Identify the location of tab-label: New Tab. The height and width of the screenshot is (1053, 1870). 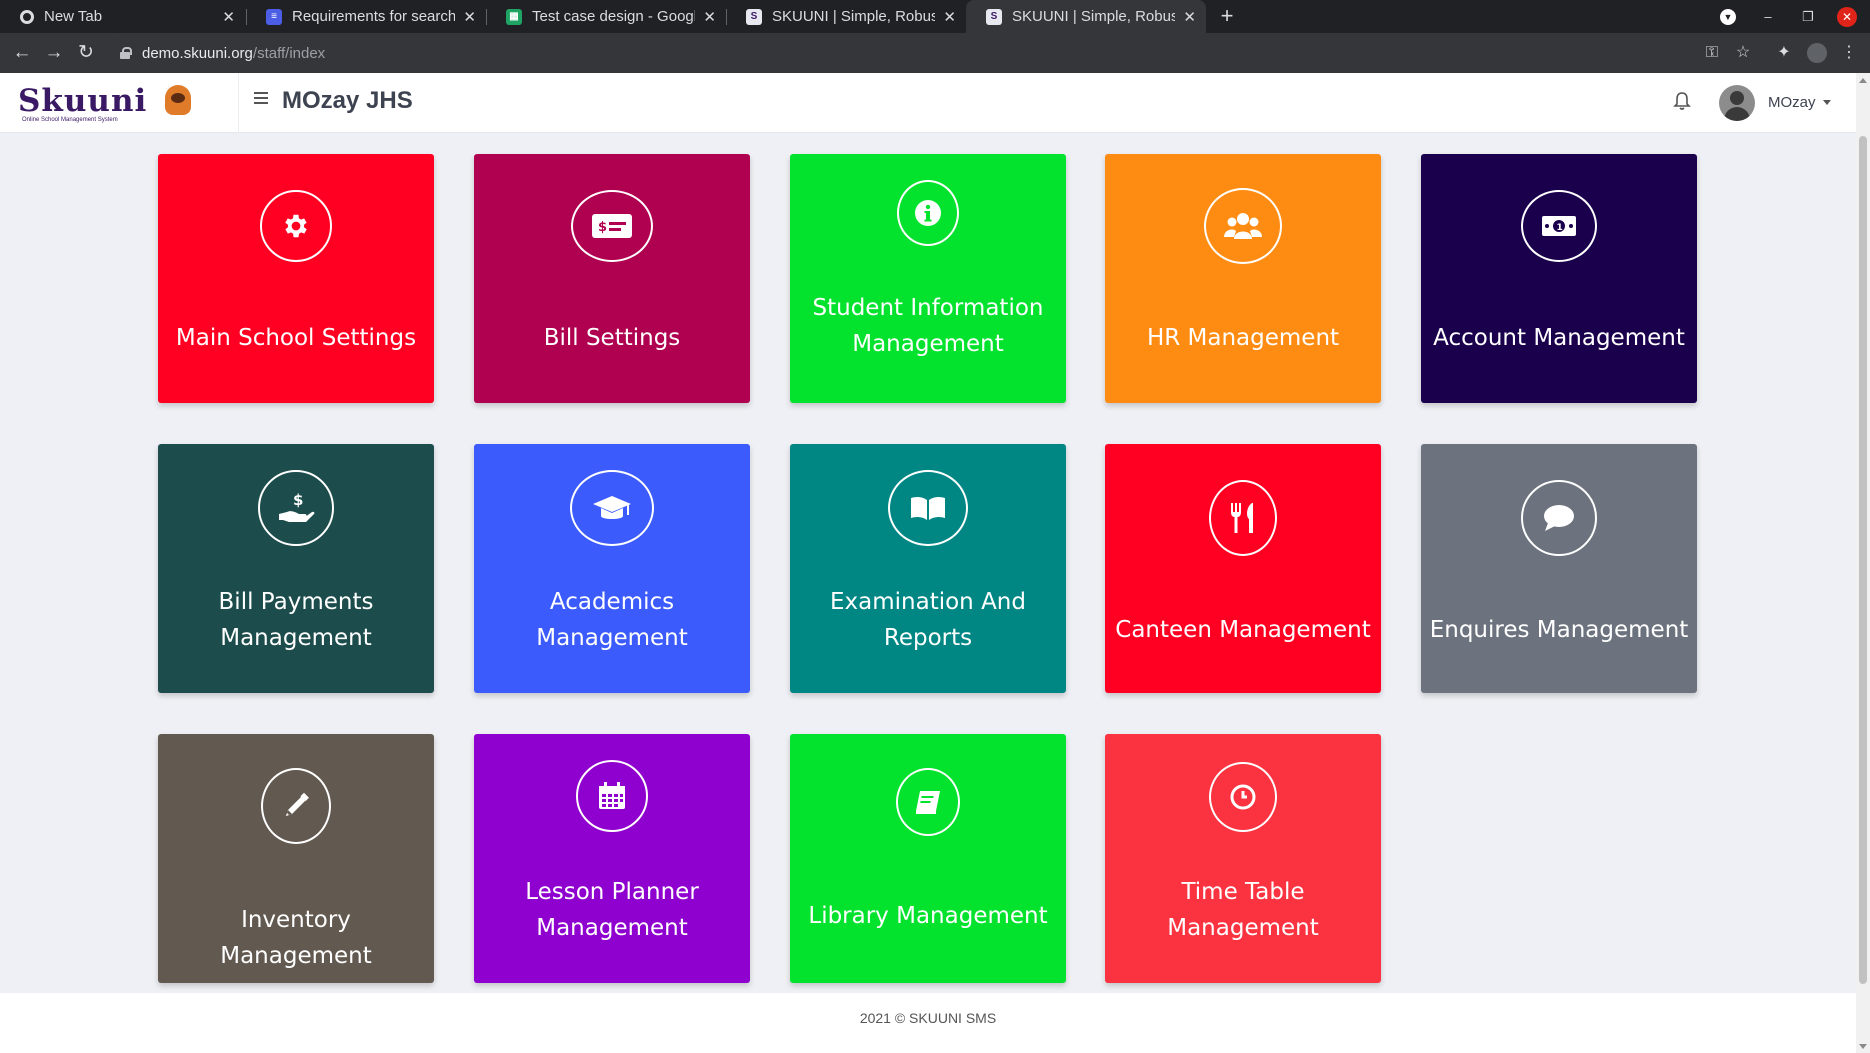
(73, 16).